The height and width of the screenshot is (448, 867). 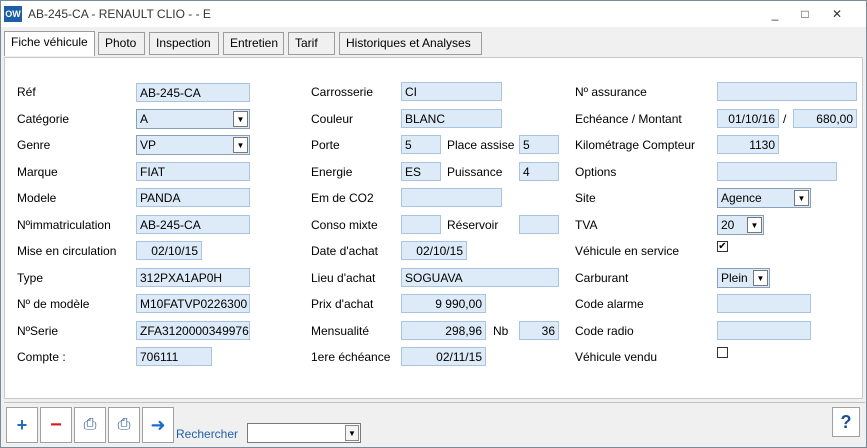 I want to click on exit-button: ➜, so click(x=158, y=425).